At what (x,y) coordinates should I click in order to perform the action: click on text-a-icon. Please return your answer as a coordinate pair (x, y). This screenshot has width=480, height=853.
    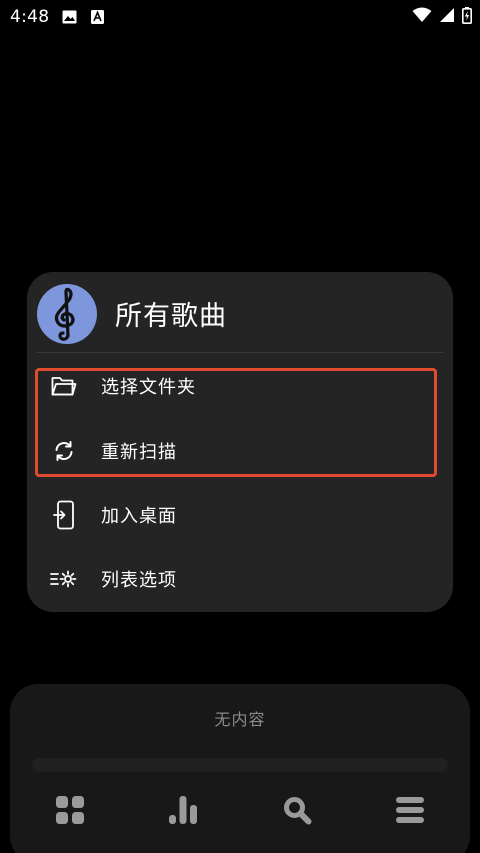
    Looking at the image, I should click on (98, 17).